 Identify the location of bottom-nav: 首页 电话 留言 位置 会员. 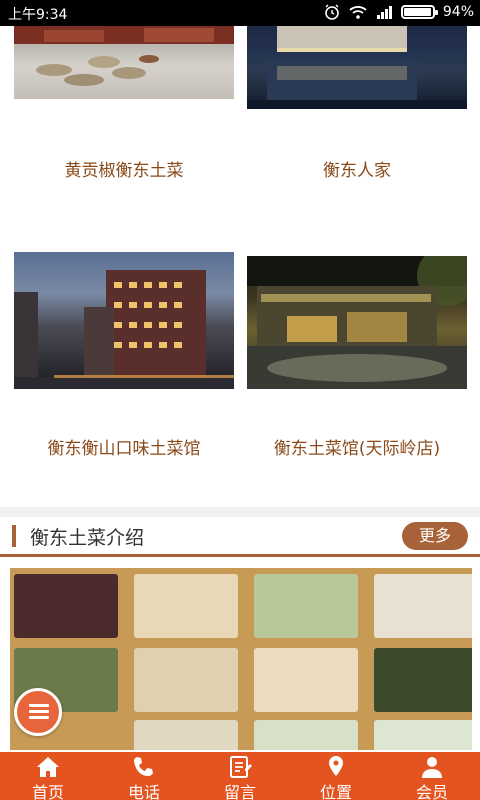
(240, 776).